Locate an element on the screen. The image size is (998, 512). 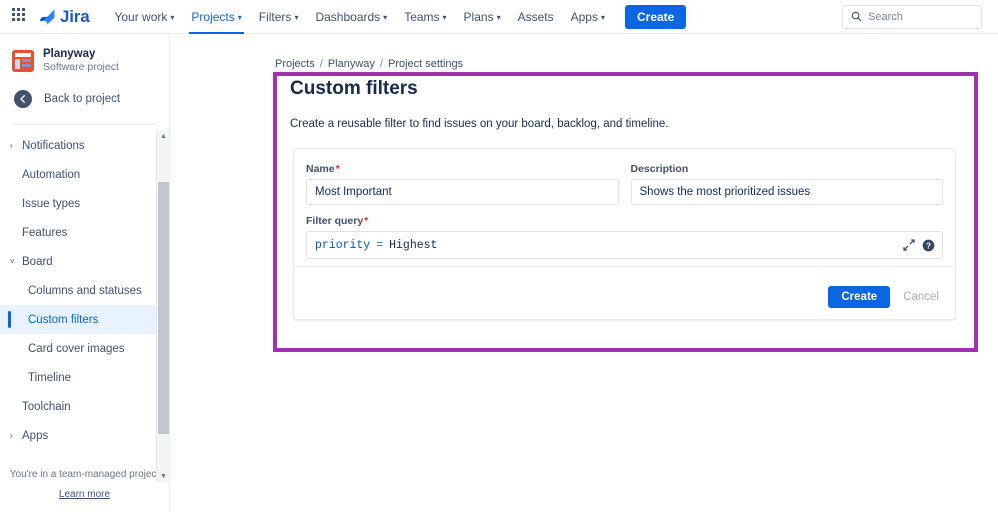
scrollbar-thumb is located at coordinates (163, 308).